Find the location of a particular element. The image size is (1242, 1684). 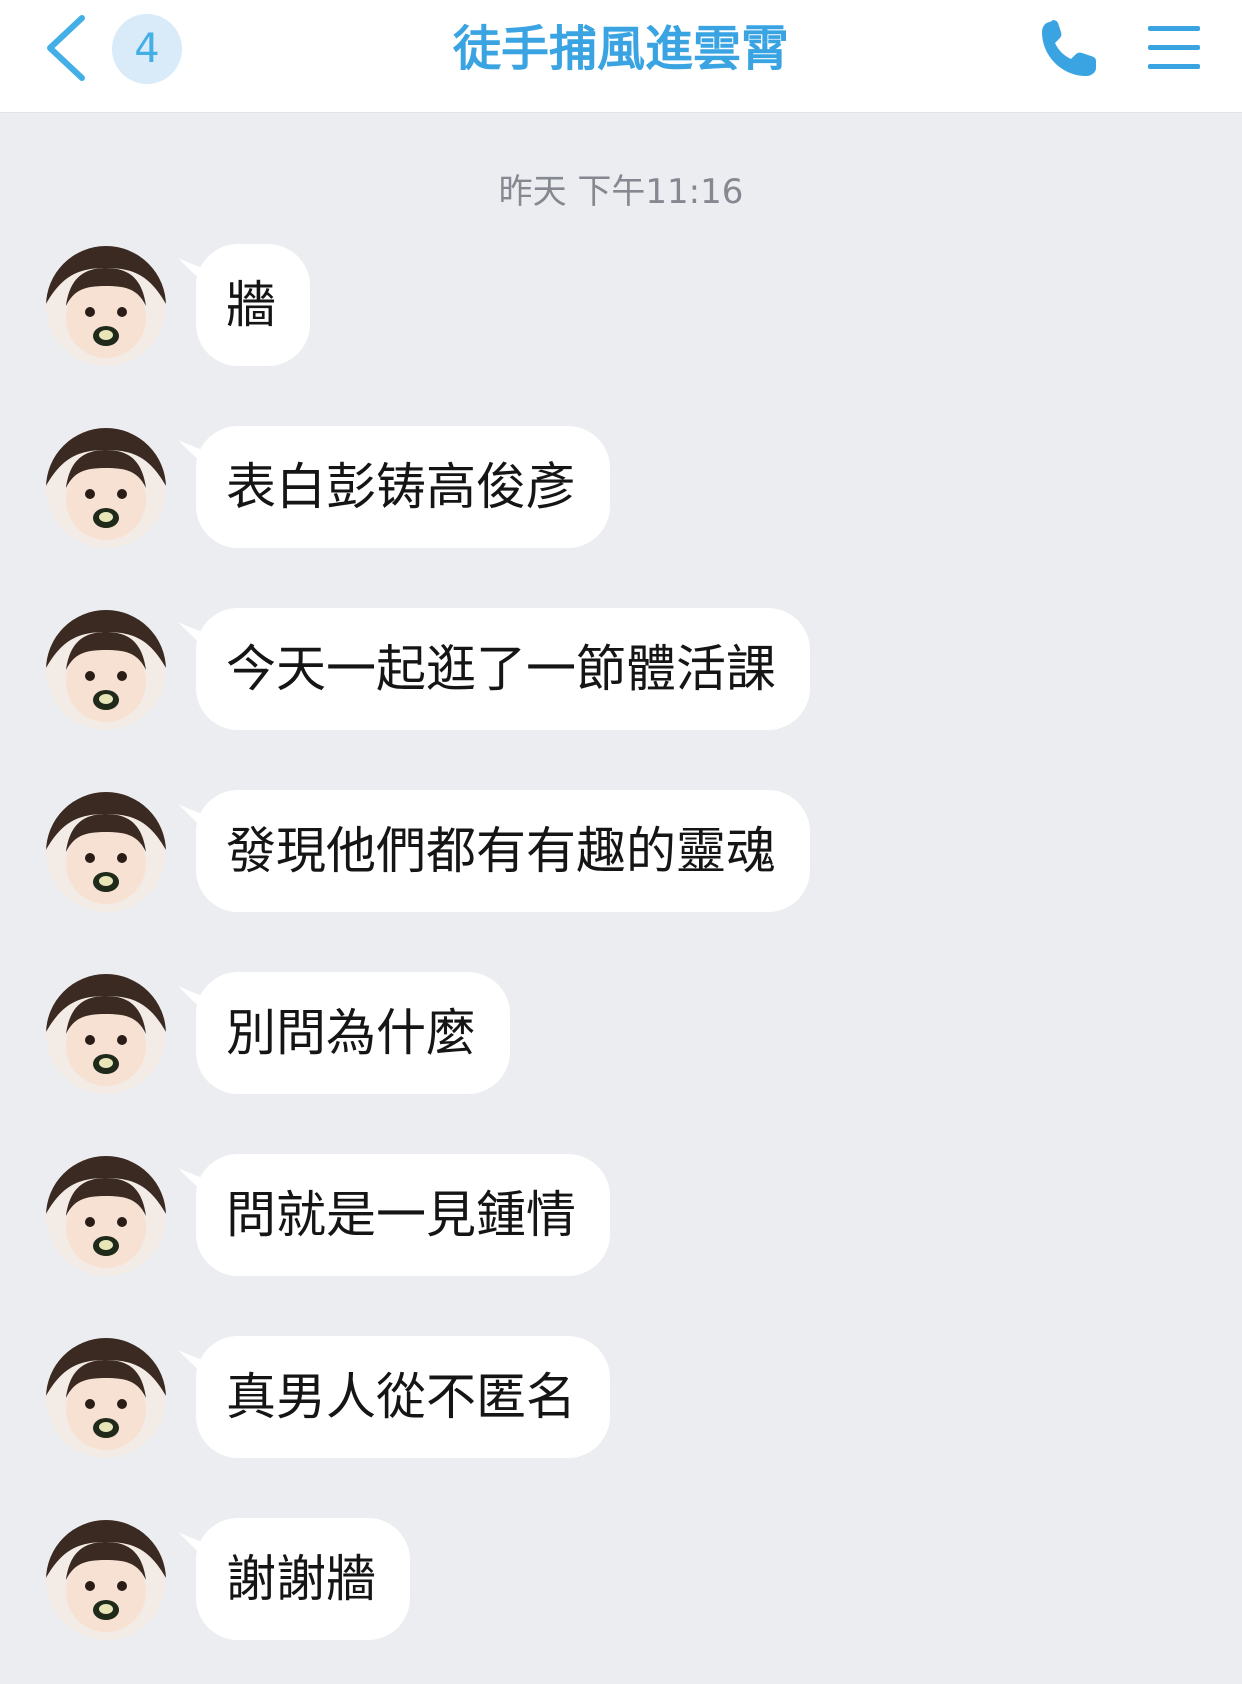

call-button is located at coordinates (1069, 49).